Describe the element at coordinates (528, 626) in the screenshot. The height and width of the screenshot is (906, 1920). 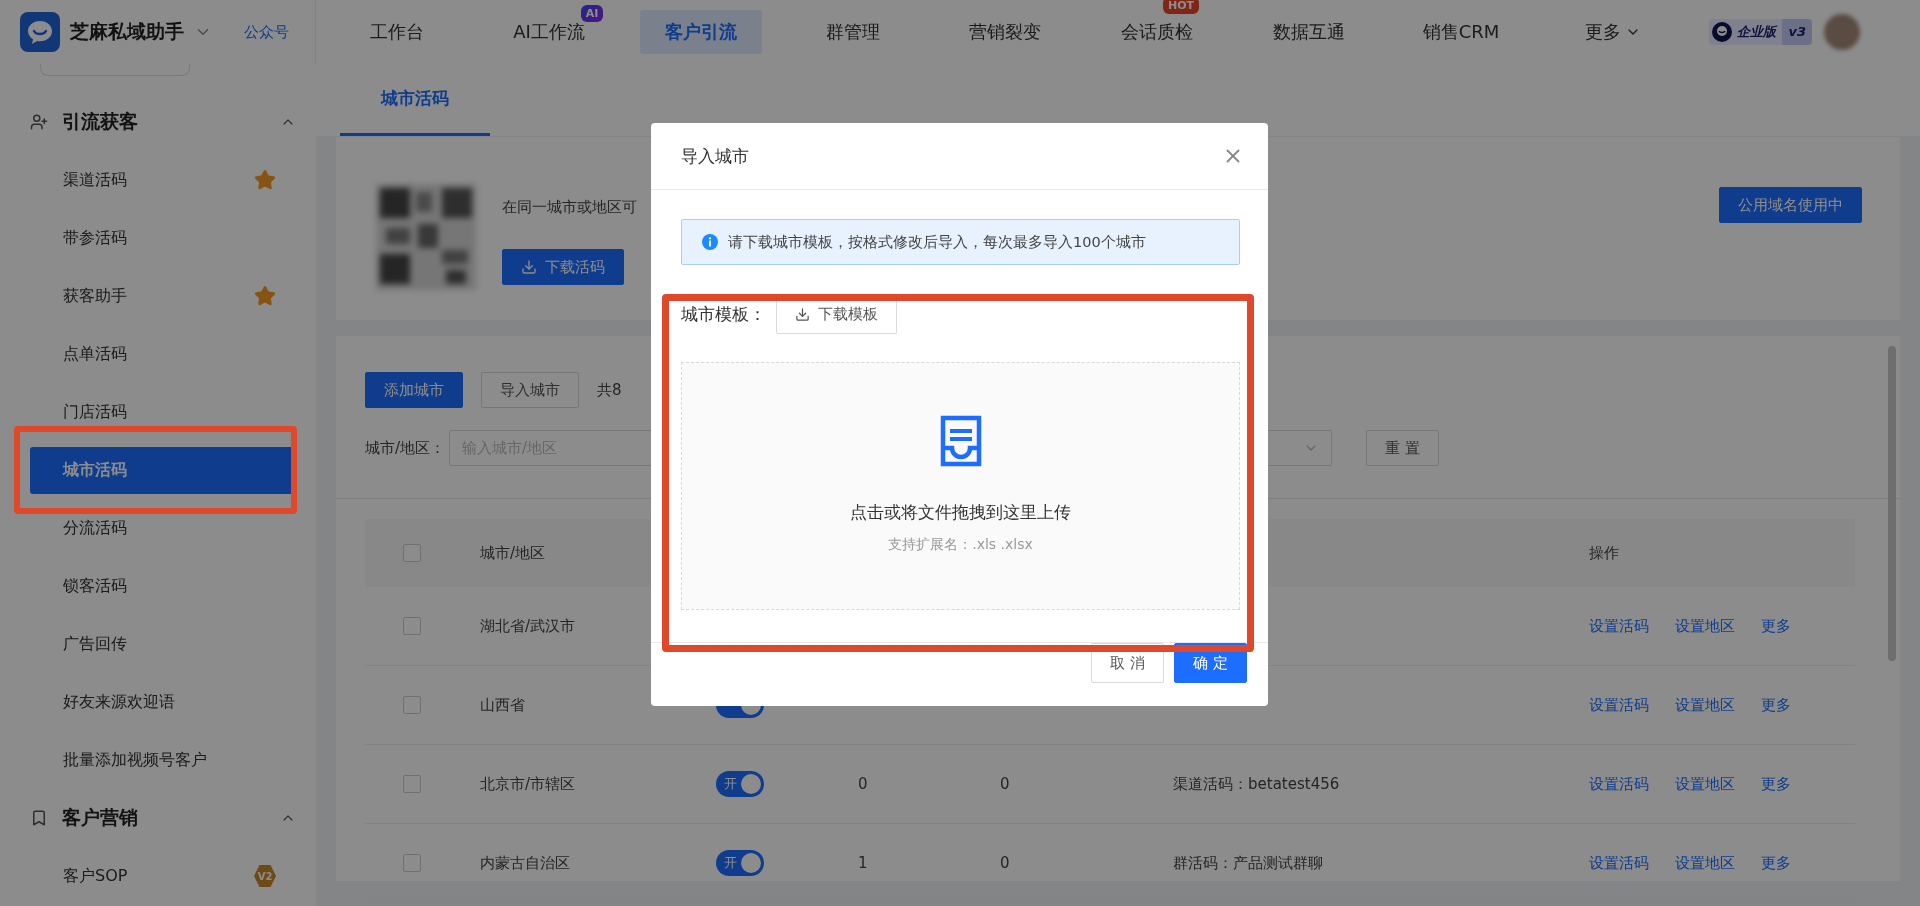
I see `table-cell-text: 湖北省/武汉市` at that location.